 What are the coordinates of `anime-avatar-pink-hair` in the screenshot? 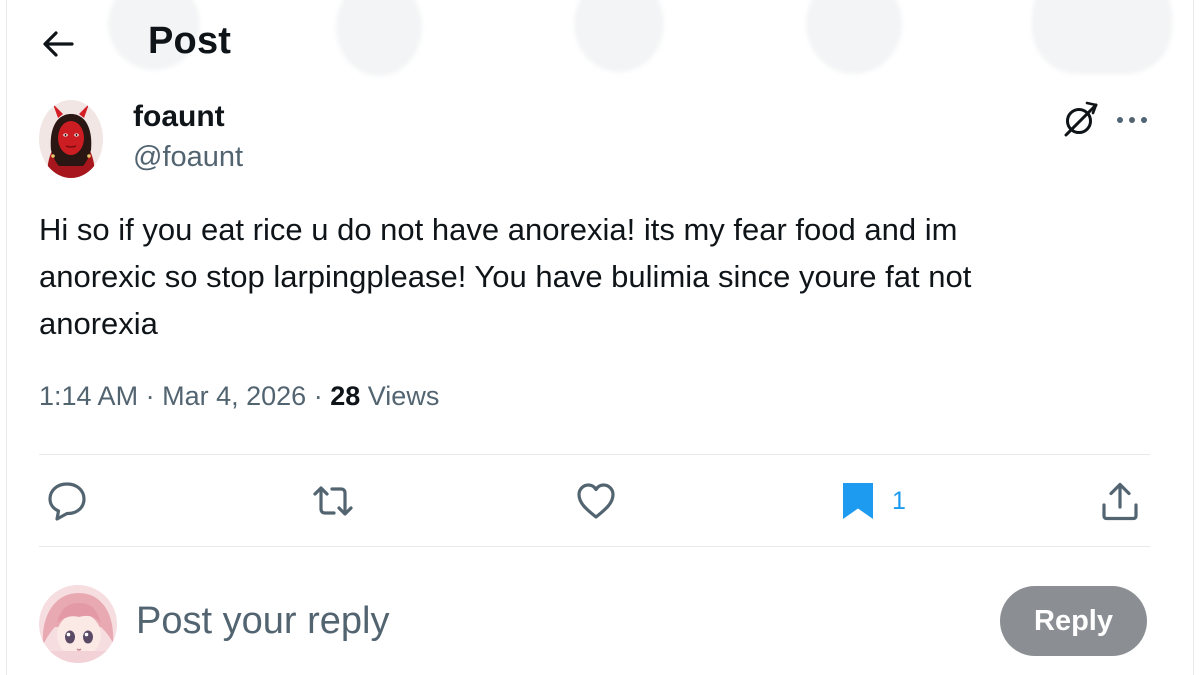 It's located at (78, 624).